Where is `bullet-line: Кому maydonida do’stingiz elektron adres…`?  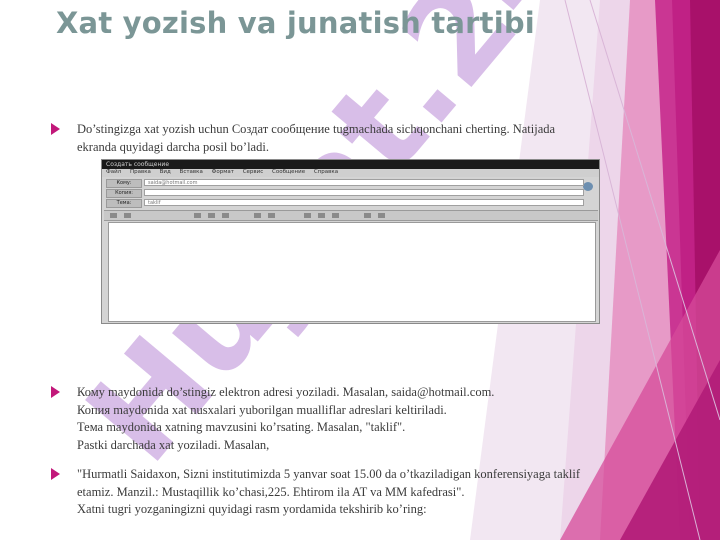
bullet-line: Кому maydonida do’stingiz elektron adres… is located at coordinates (286, 392).